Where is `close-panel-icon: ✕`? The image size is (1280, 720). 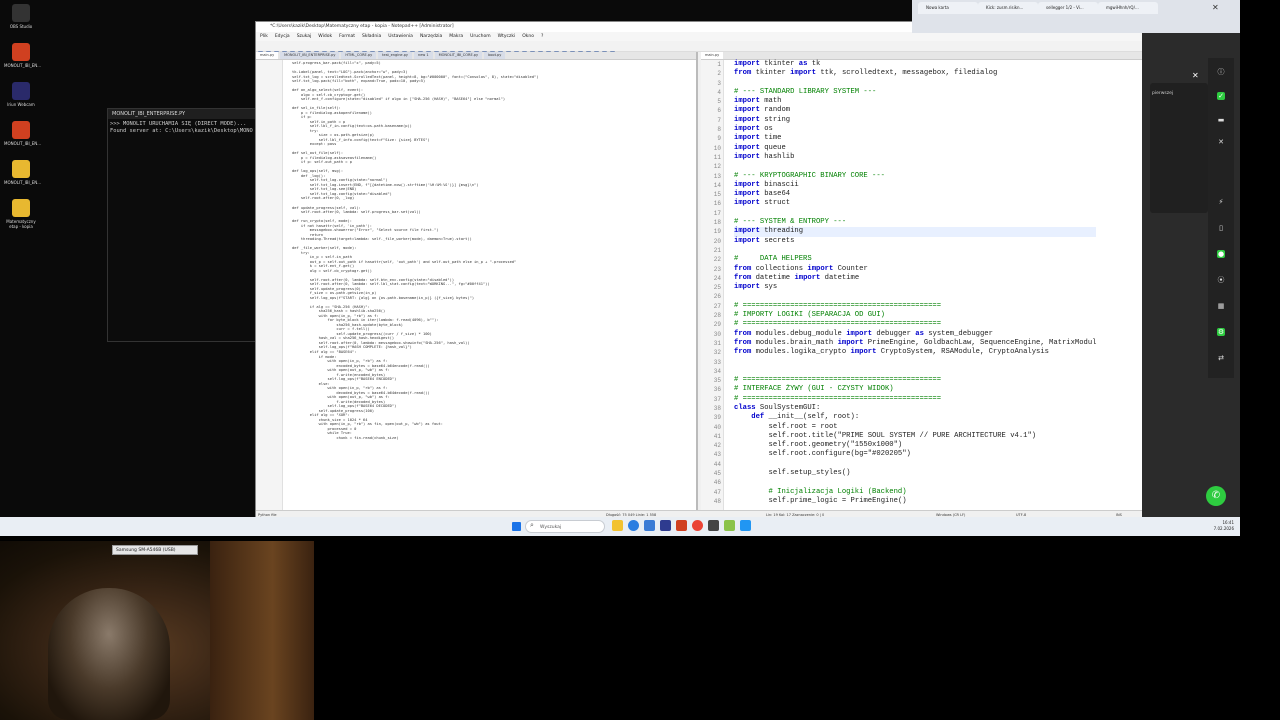
close-panel-icon: ✕ is located at coordinates (1195, 75).